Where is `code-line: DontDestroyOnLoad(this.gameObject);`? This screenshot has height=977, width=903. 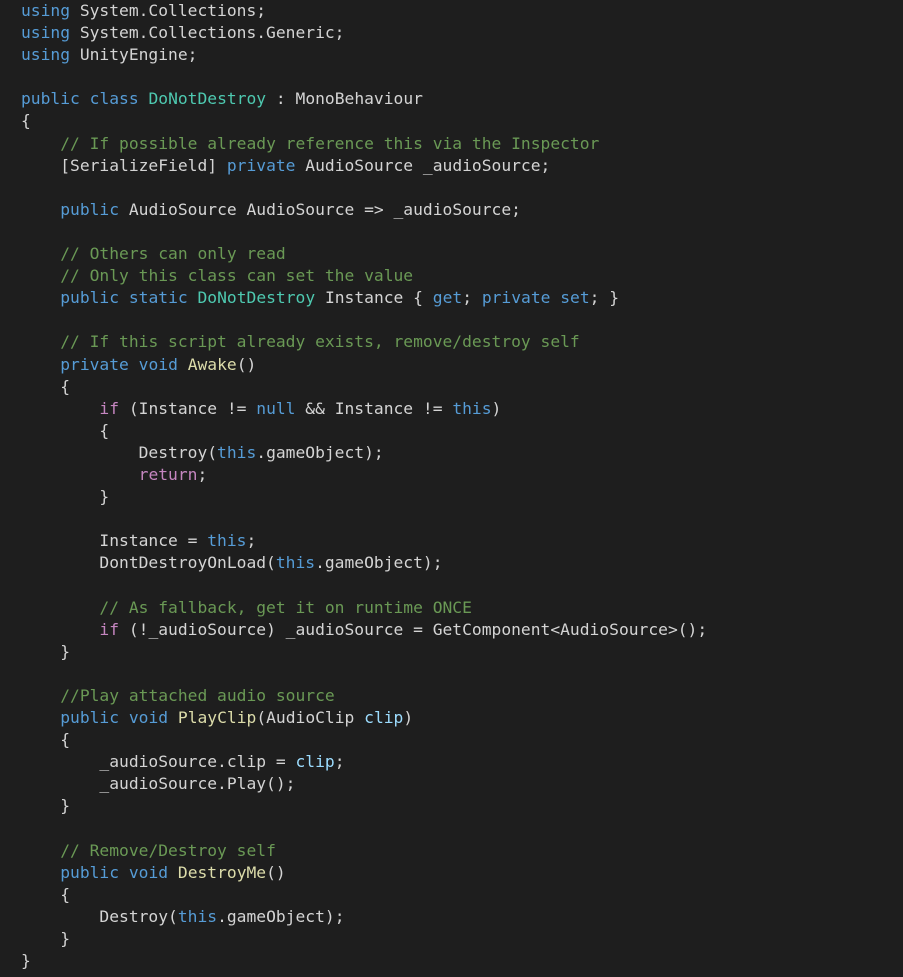
code-line: DontDestroyOnLoad(this.gameObject); is located at coordinates (462, 563).